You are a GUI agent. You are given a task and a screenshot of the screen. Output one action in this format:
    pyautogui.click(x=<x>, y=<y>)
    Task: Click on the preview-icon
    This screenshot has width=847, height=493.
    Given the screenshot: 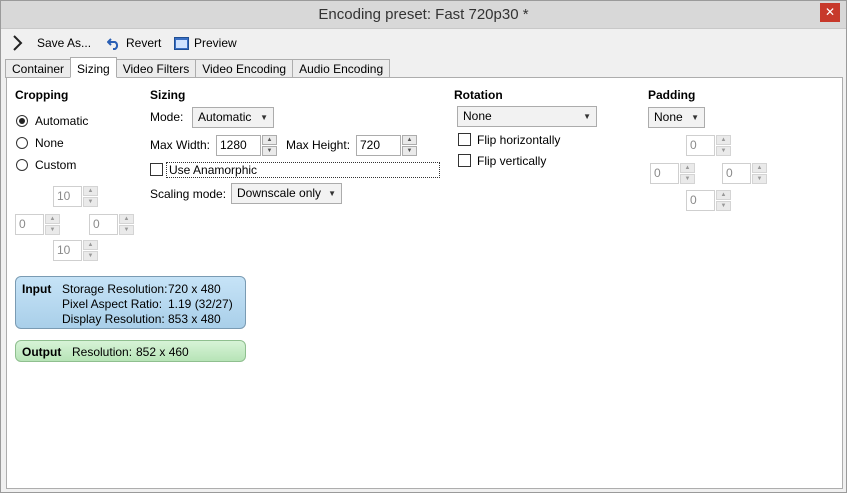 What is the action you would take?
    pyautogui.click(x=181, y=43)
    